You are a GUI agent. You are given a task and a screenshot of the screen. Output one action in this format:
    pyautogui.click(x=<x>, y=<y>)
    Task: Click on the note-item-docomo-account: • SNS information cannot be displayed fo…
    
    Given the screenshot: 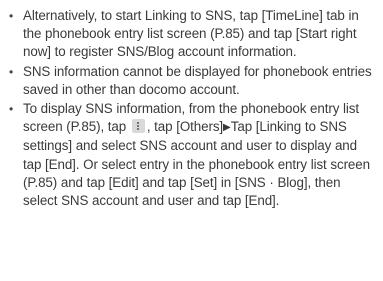 What is the action you would take?
    pyautogui.click(x=190, y=81)
    